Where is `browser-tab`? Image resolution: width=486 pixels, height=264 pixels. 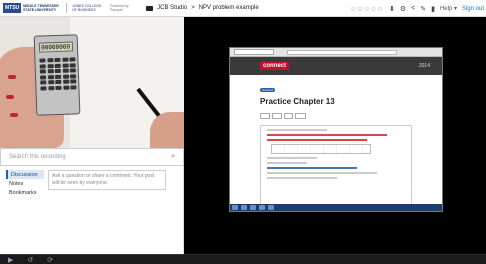 browser-tab is located at coordinates (254, 52).